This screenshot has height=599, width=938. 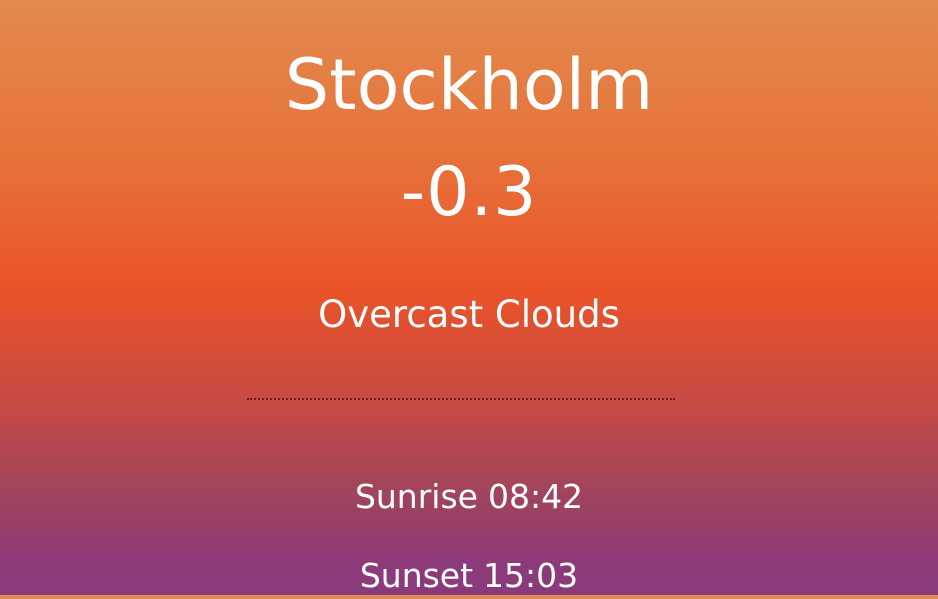 What do you see at coordinates (416, 496) in the screenshot?
I see `sunrise-label: Sunrise` at bounding box center [416, 496].